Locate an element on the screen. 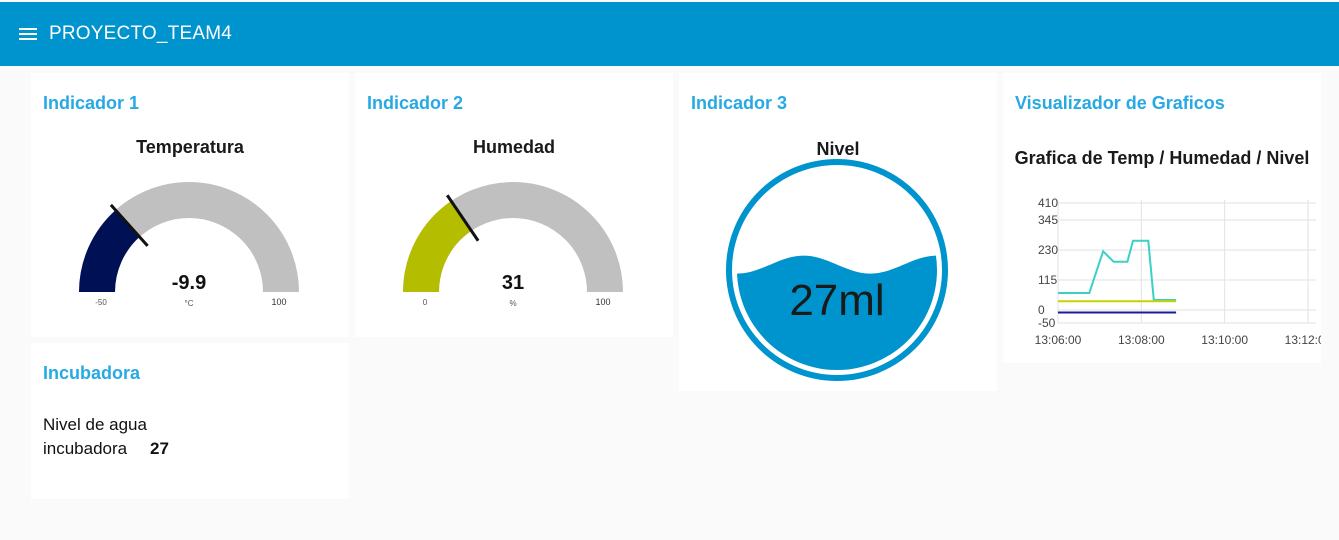  y-tick-label: 410 is located at coordinates (1048, 203).